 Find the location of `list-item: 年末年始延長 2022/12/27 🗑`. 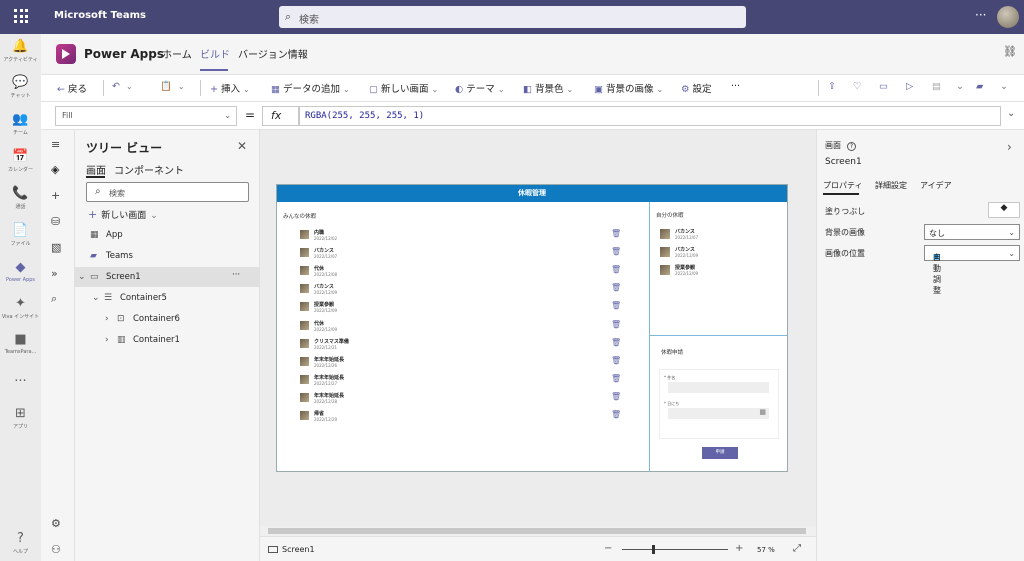

list-item: 年末年始延長 2022/12/27 🗑 is located at coordinates (465, 382).